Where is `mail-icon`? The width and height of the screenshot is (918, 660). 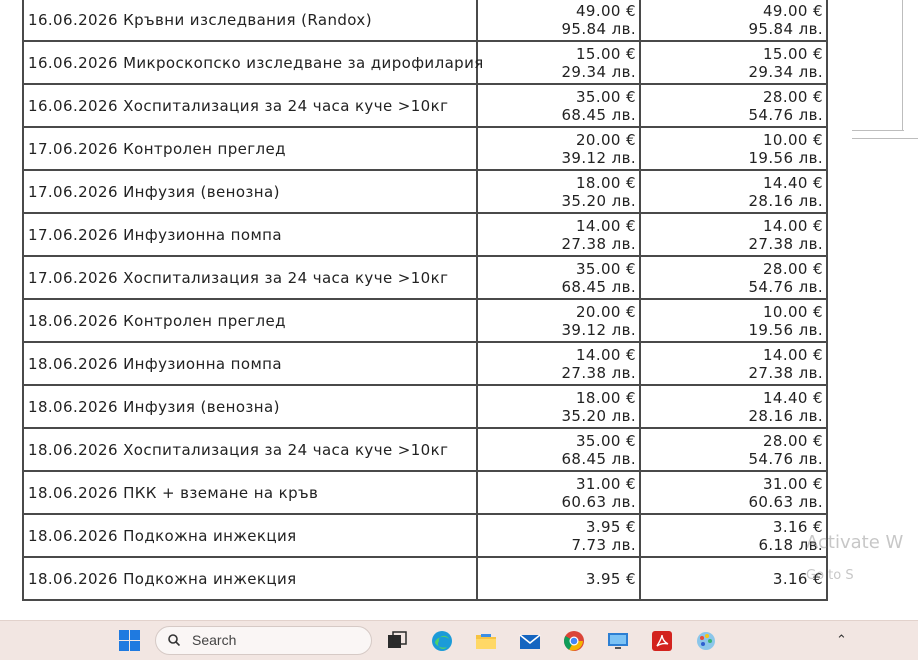 mail-icon is located at coordinates (530, 641).